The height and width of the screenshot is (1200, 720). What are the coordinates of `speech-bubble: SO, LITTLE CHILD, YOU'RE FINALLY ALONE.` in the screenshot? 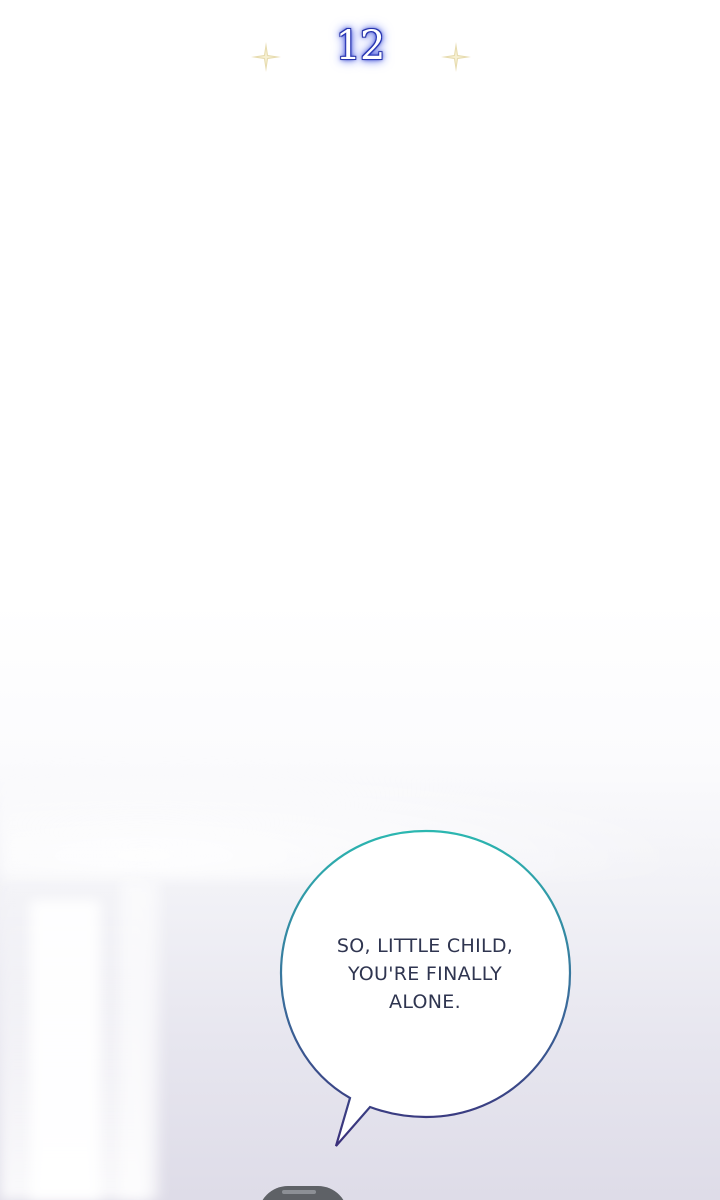 It's located at (430, 992).